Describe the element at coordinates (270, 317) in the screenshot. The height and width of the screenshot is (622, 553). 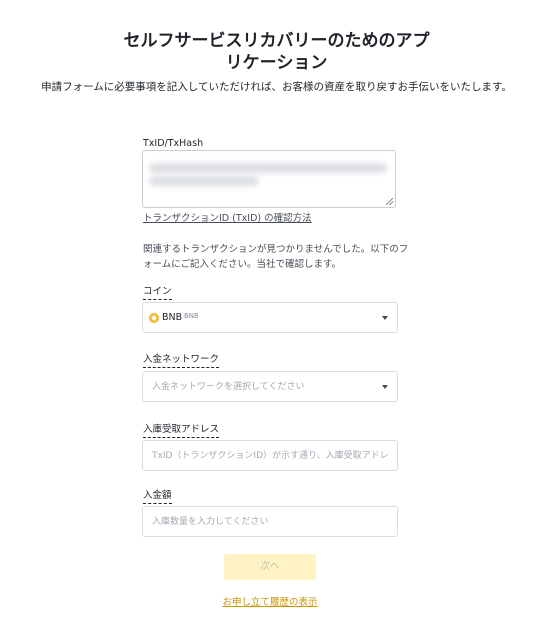
I see `coin-select: BNB BNB` at that location.